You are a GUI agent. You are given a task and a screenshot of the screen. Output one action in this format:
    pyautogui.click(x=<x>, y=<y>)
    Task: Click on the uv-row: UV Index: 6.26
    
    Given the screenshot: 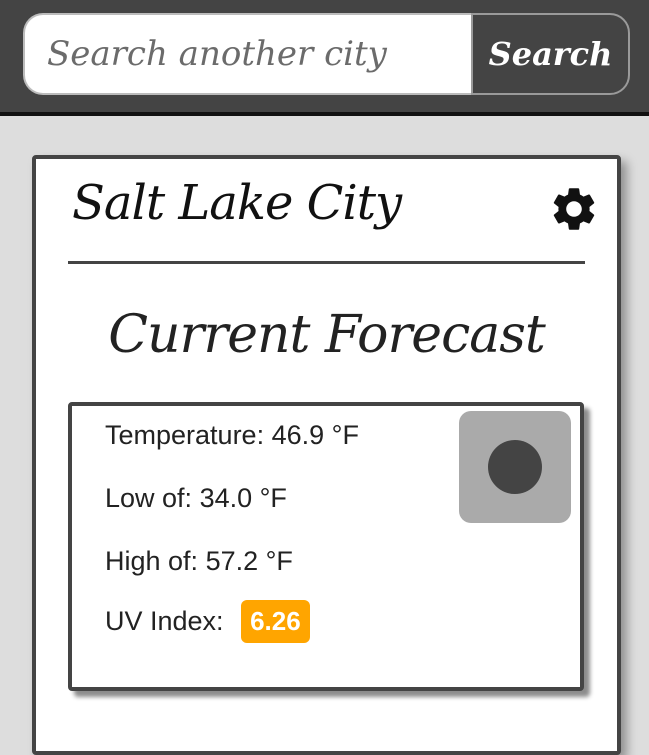 What is the action you would take?
    pyautogui.click(x=207, y=621)
    